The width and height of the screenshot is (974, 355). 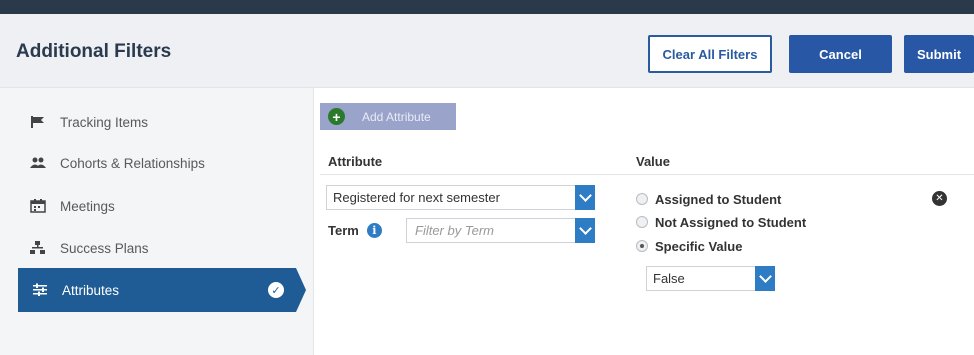 I want to click on attribute-select: Registered for next semester, so click(x=460, y=197).